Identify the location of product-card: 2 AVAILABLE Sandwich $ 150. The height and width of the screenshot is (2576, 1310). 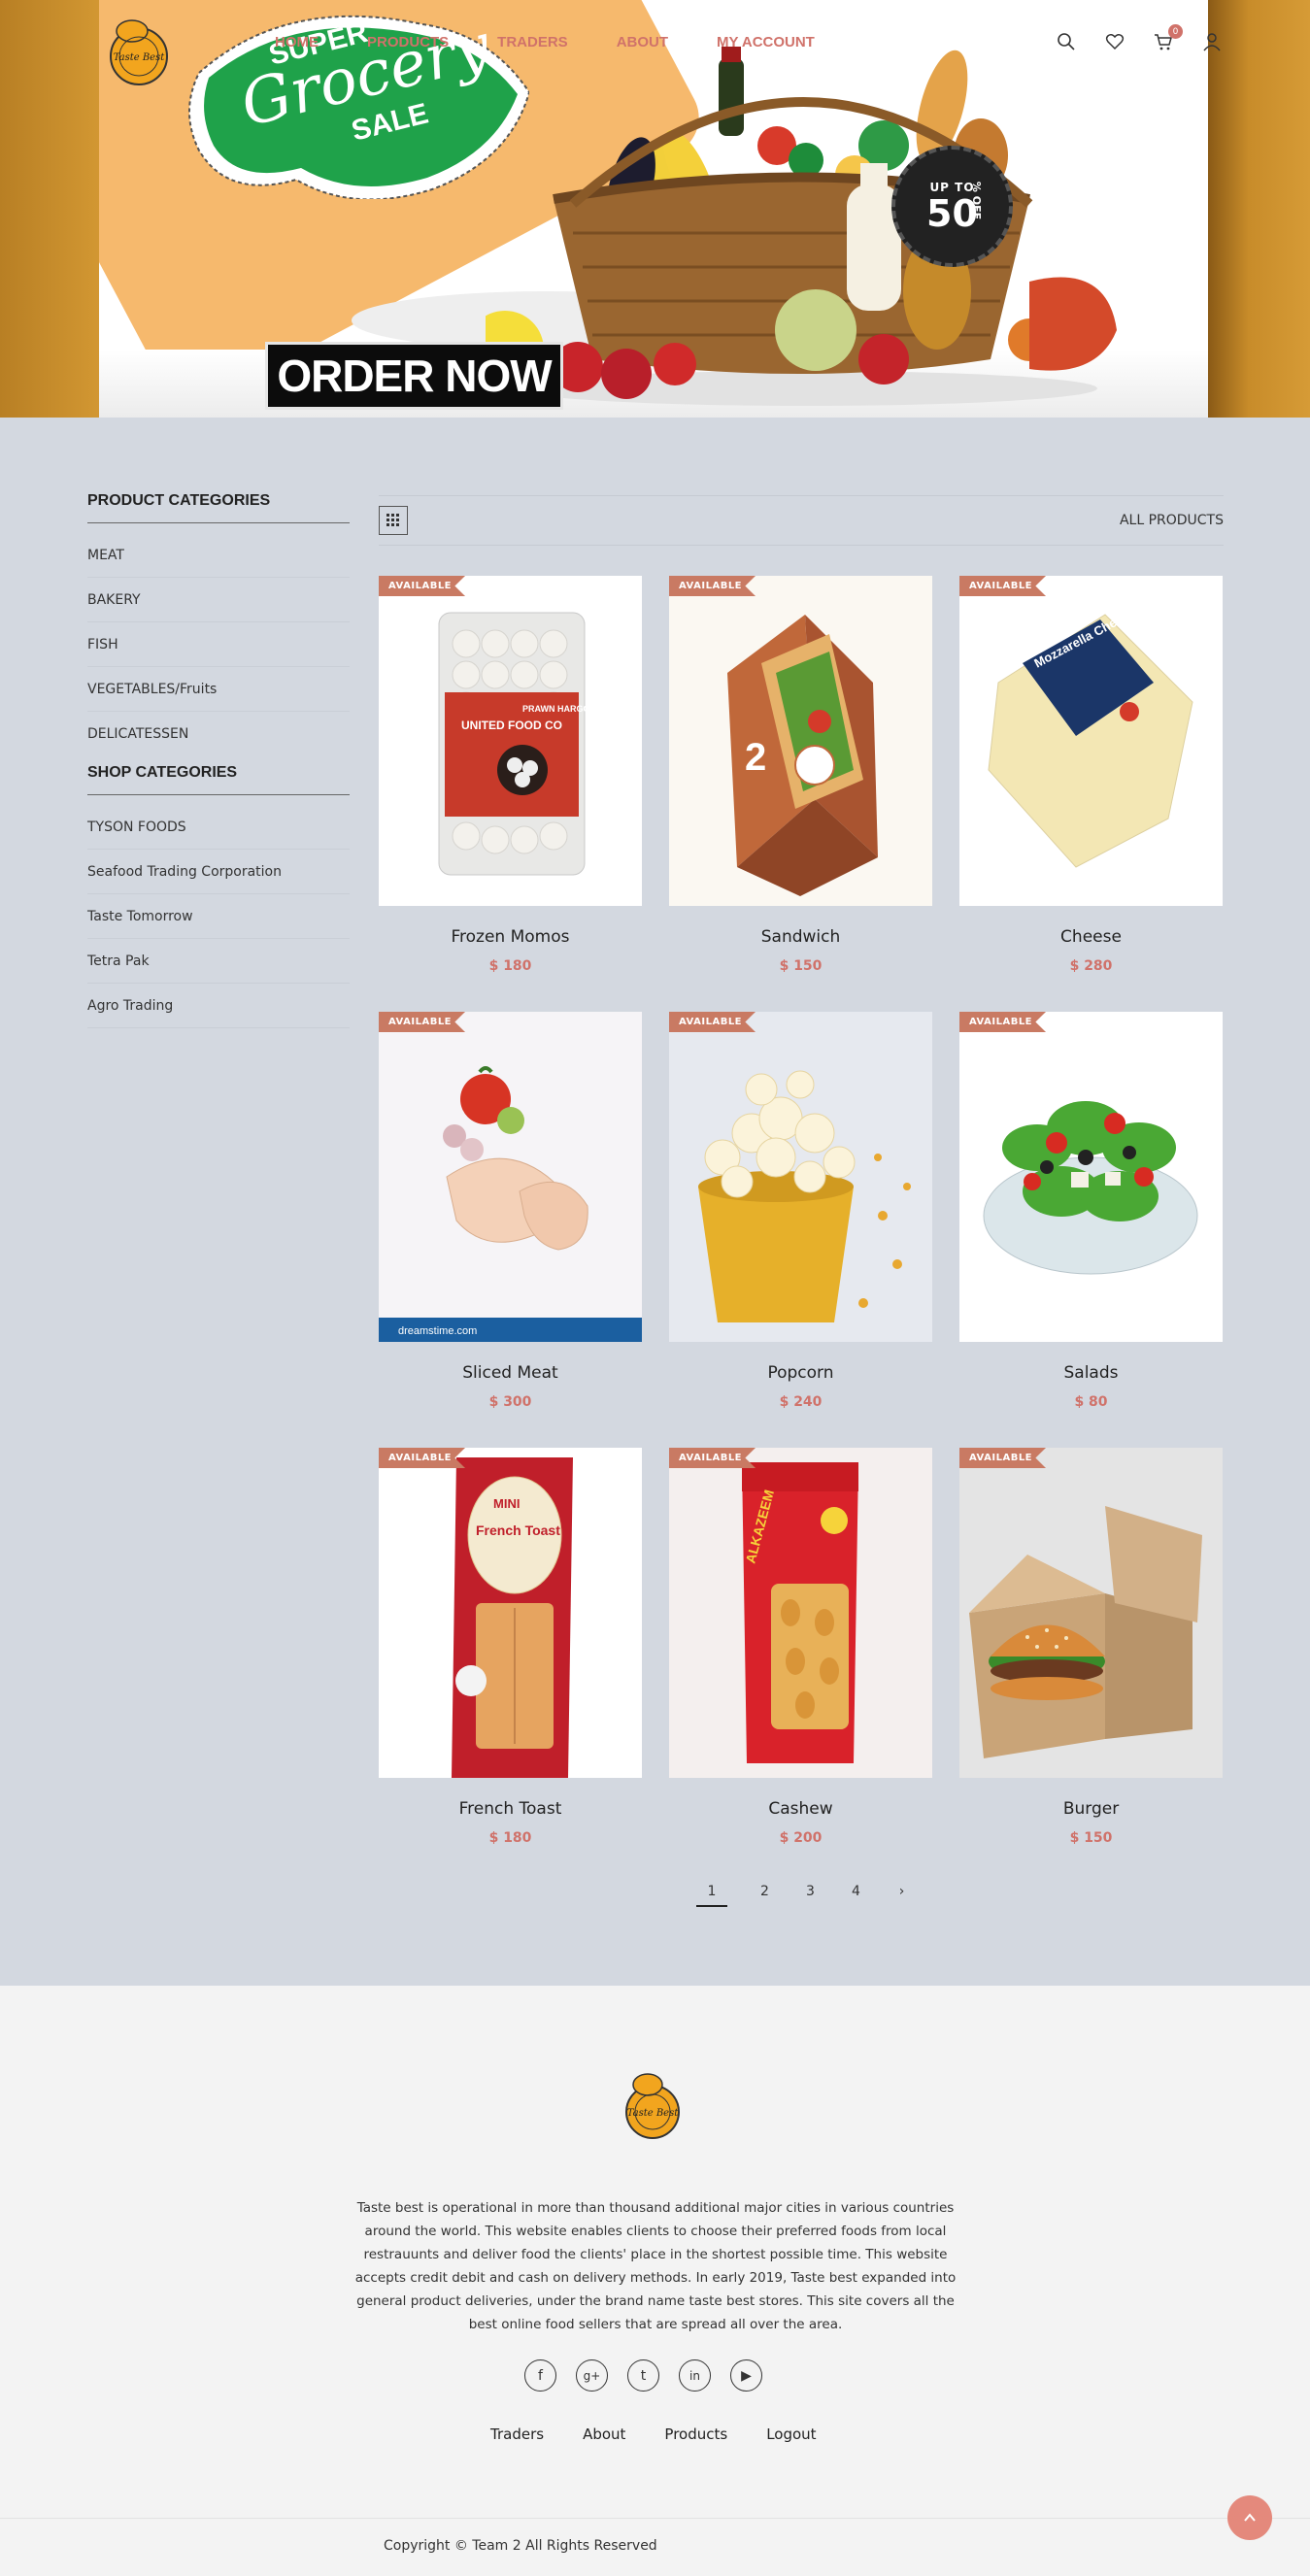
(800, 775).